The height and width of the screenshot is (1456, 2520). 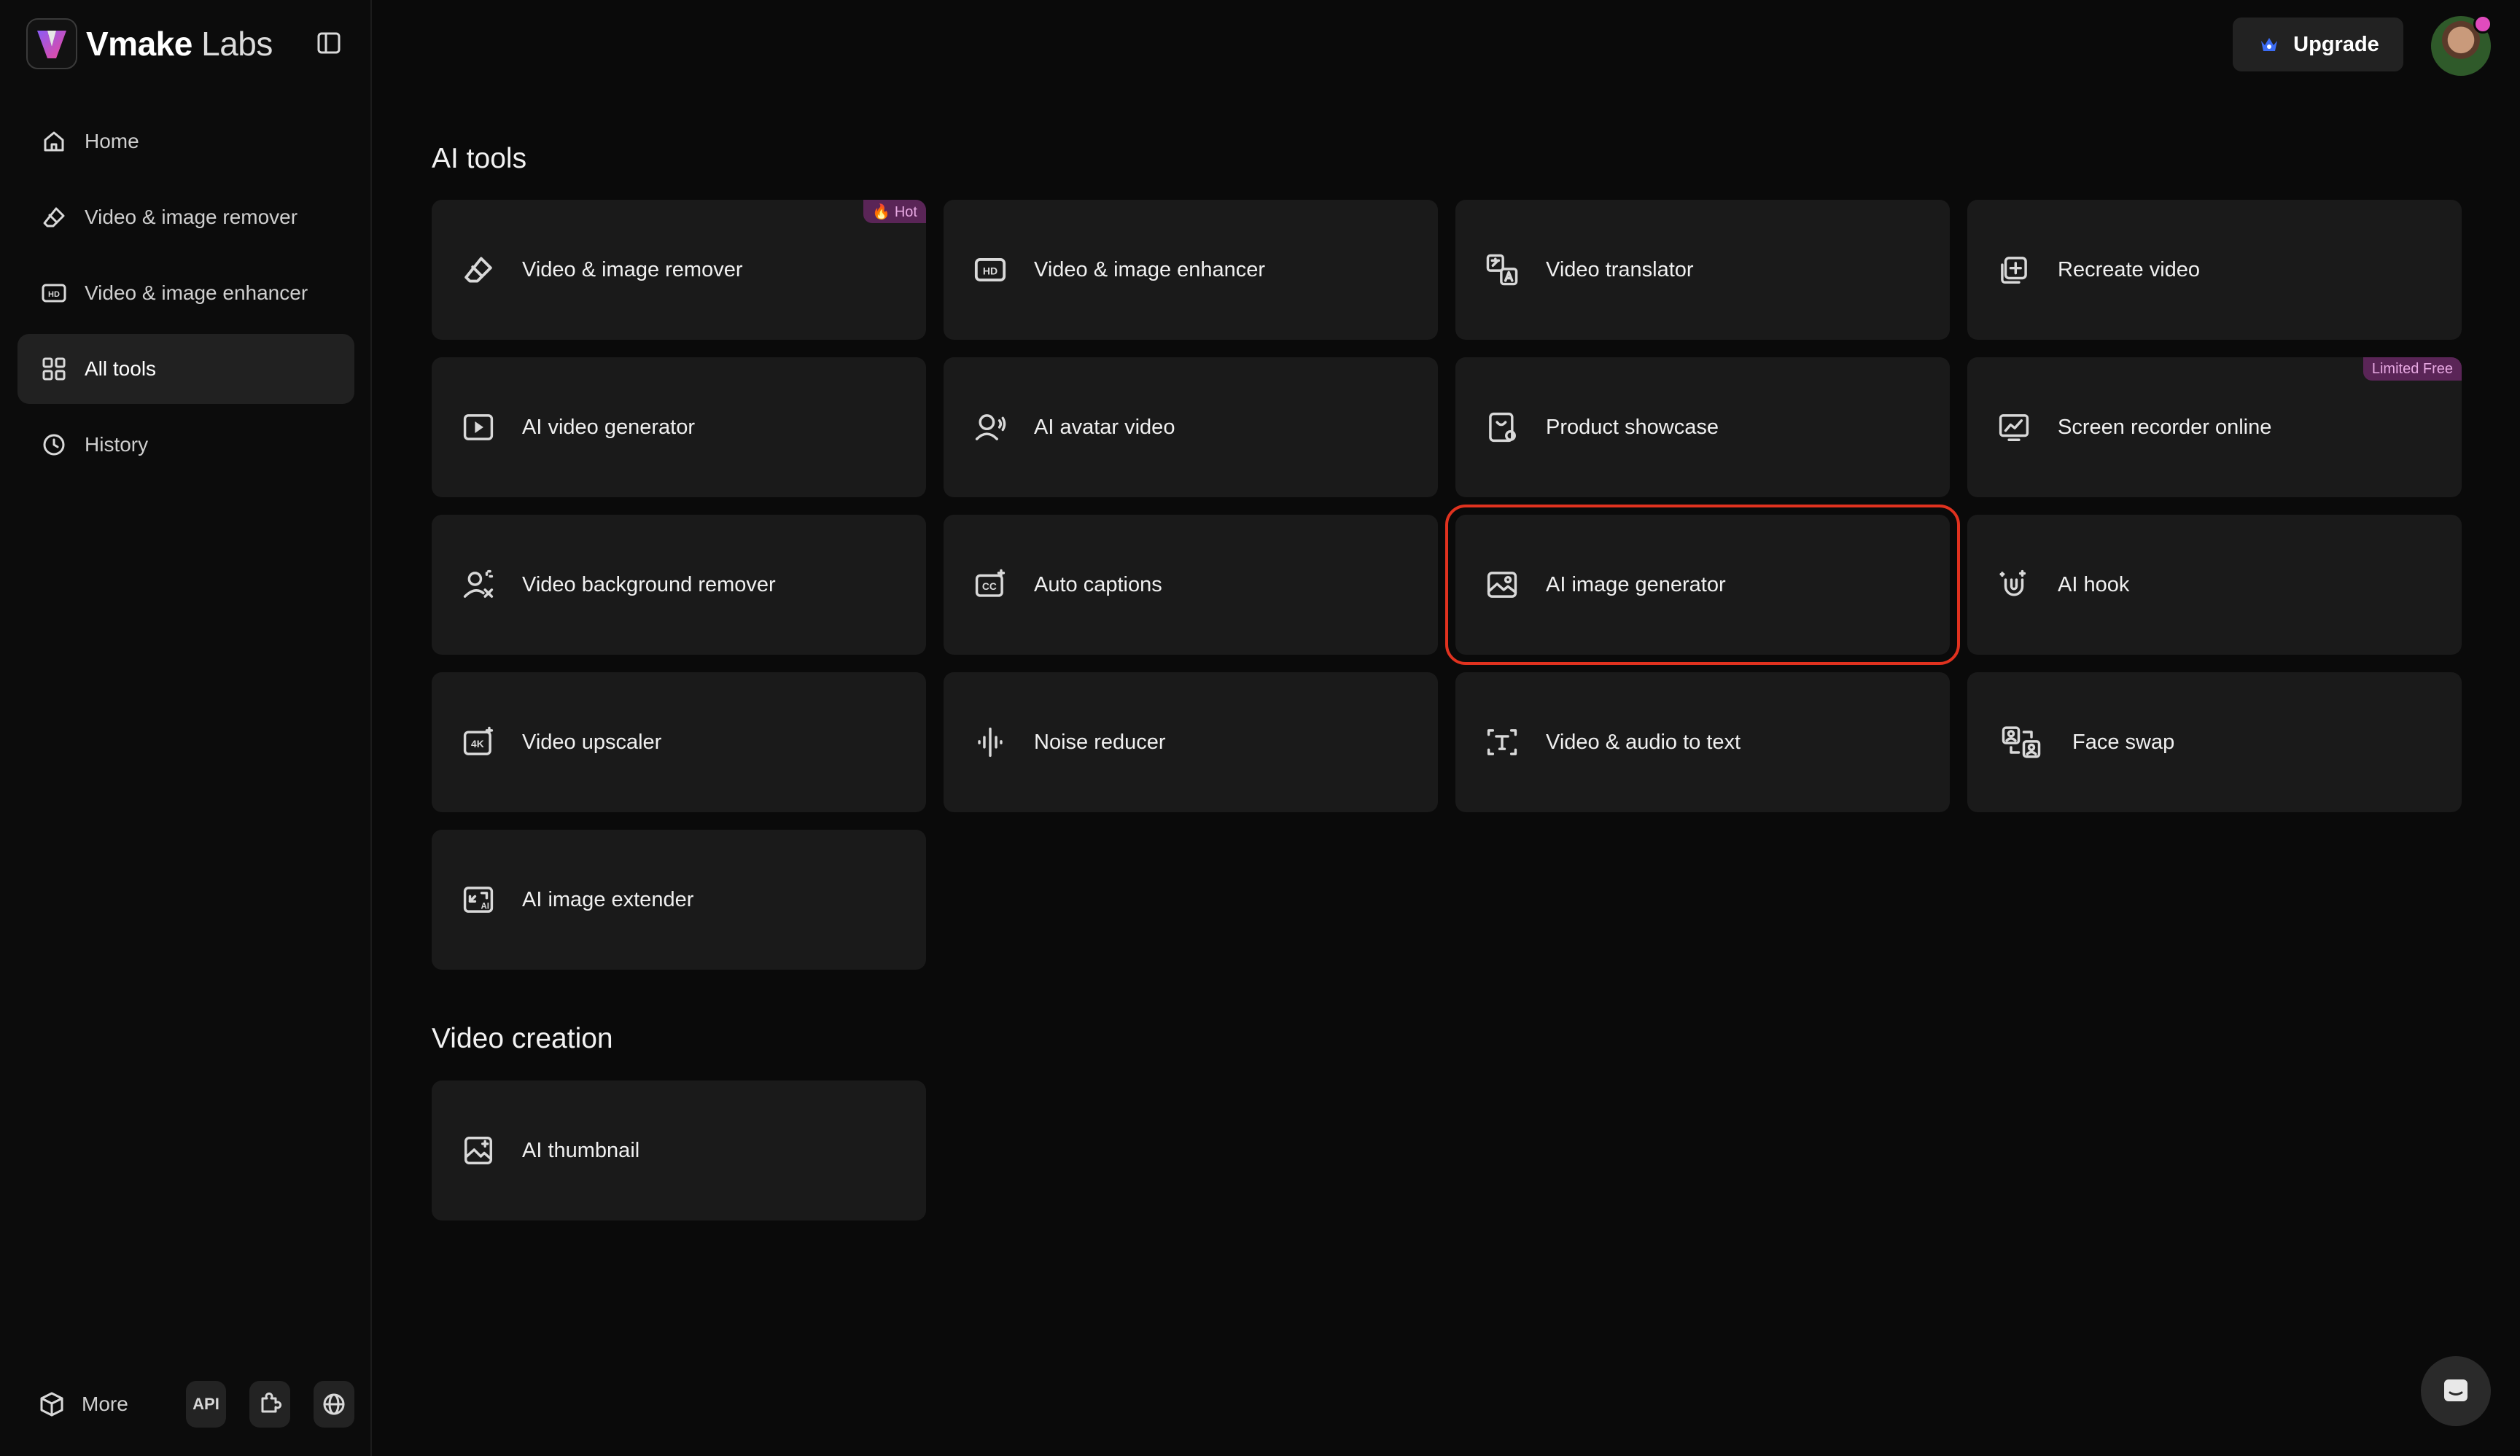 I want to click on sidebar-footer: More API, so click(x=186, y=1404).